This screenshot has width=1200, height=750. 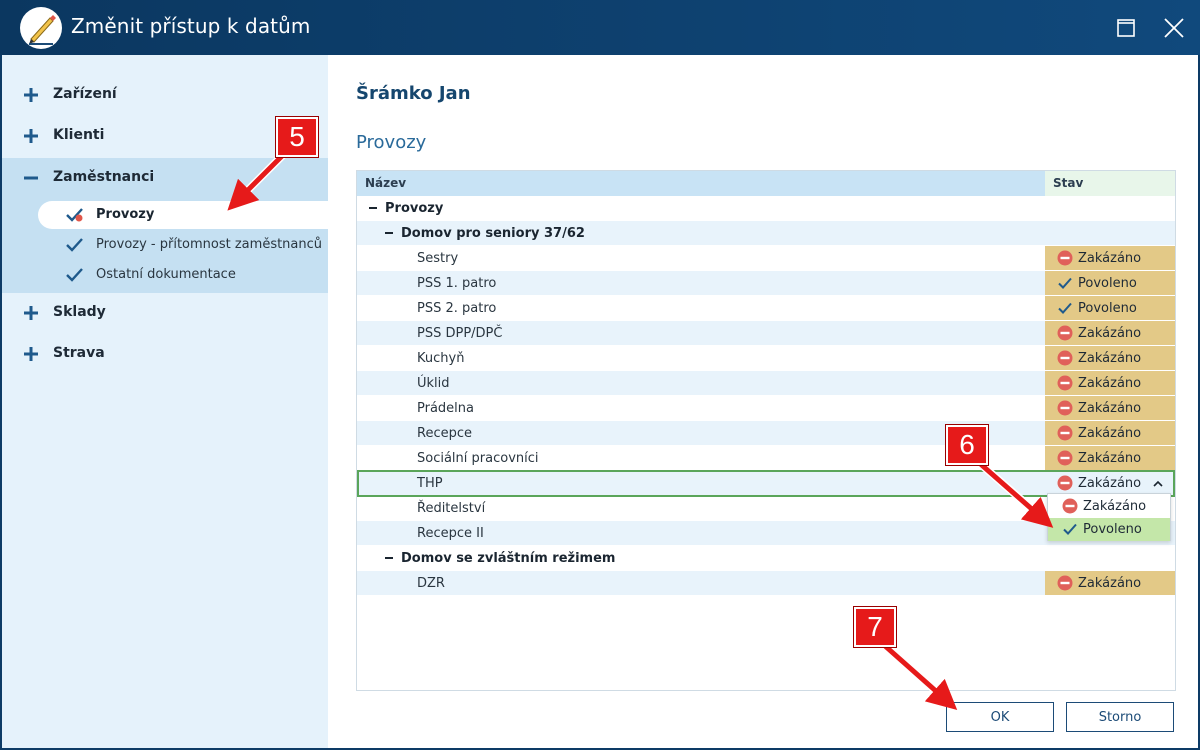 What do you see at coordinates (1109, 506) in the screenshot?
I see `dropdown-option-zakazano: Zakázáno` at bounding box center [1109, 506].